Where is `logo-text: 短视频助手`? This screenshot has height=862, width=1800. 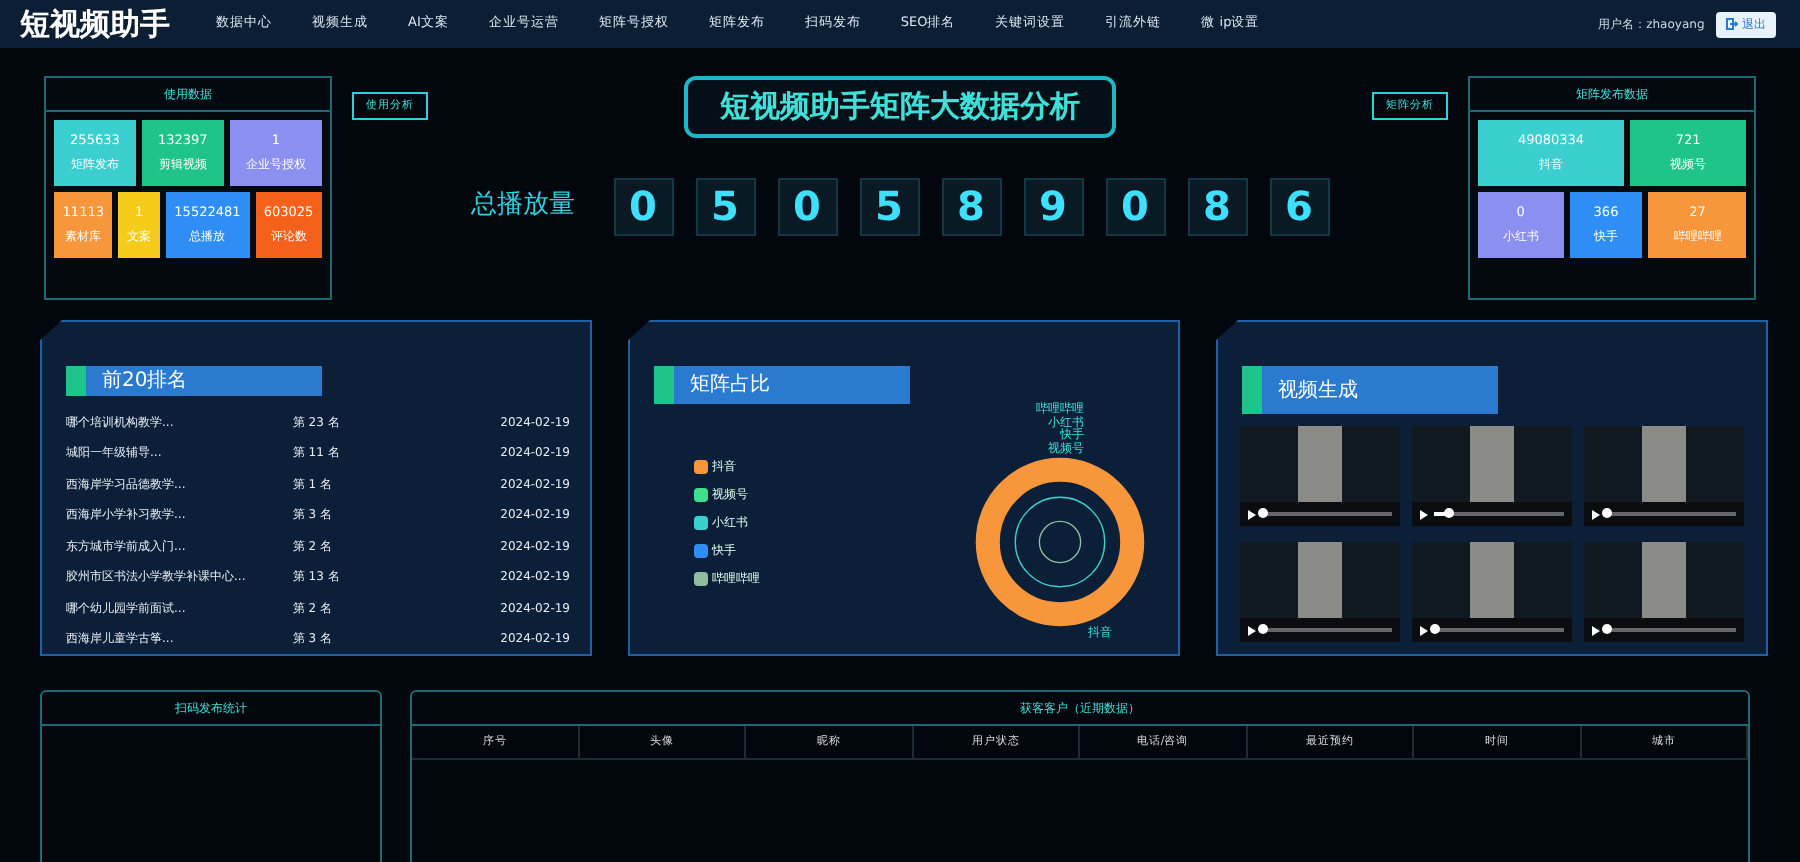
logo-text: 短视频助手 is located at coordinates (95, 24).